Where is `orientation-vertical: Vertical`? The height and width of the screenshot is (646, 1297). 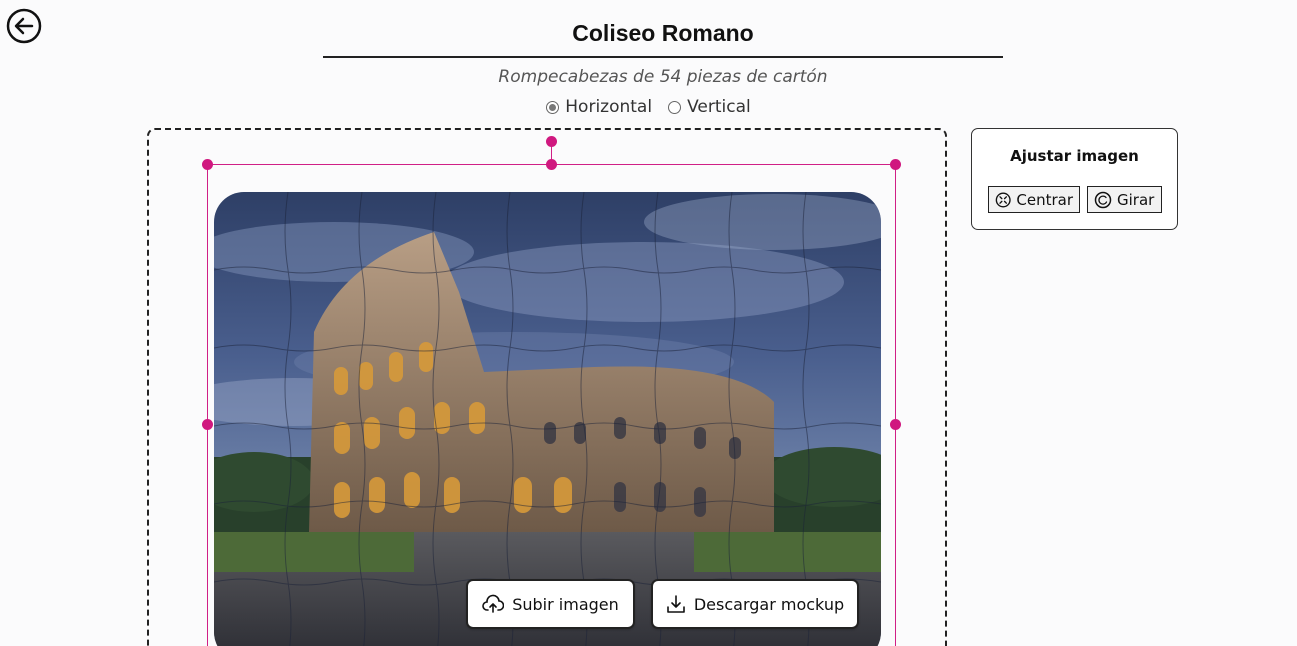 orientation-vertical: Vertical is located at coordinates (709, 107).